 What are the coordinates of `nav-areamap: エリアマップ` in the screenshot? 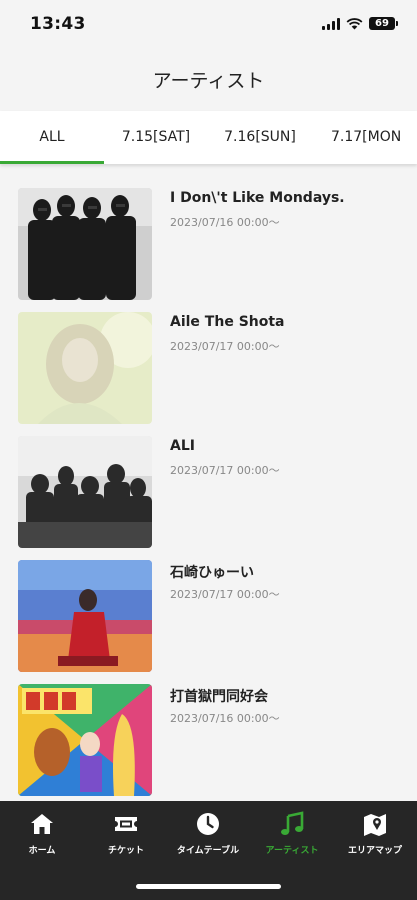 It's located at (375, 833).